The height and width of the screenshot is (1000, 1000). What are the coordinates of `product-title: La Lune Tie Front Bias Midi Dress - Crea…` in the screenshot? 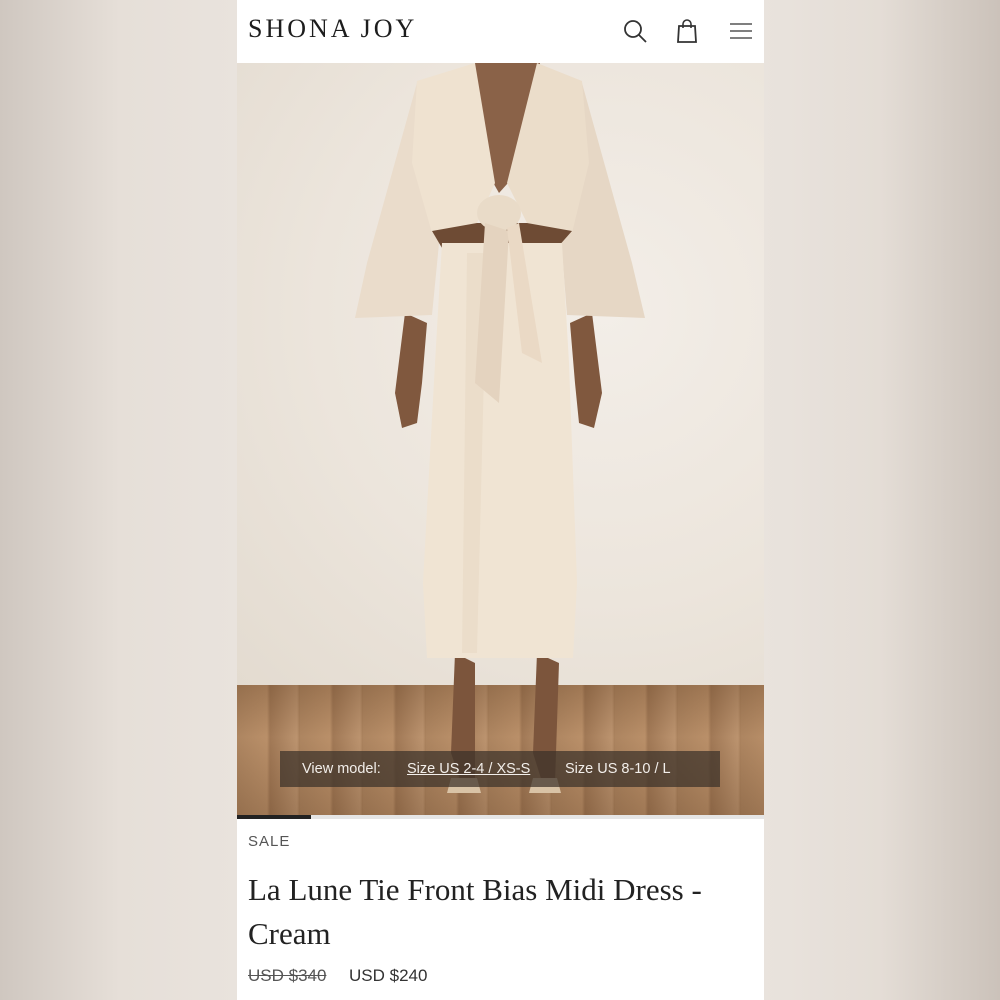 It's located at (475, 911).